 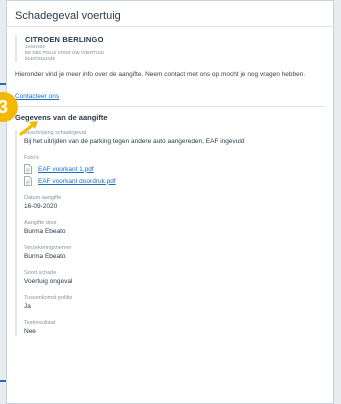 I want to click on file-item: EAF voorkant 1.pdf, so click(x=174, y=169).